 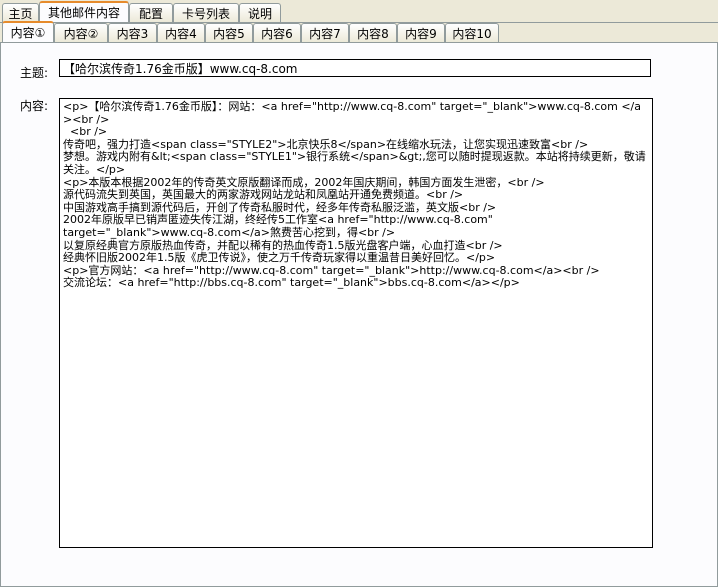 I want to click on tab-other-mail-content: 其他邮件内容, so click(x=84, y=11).